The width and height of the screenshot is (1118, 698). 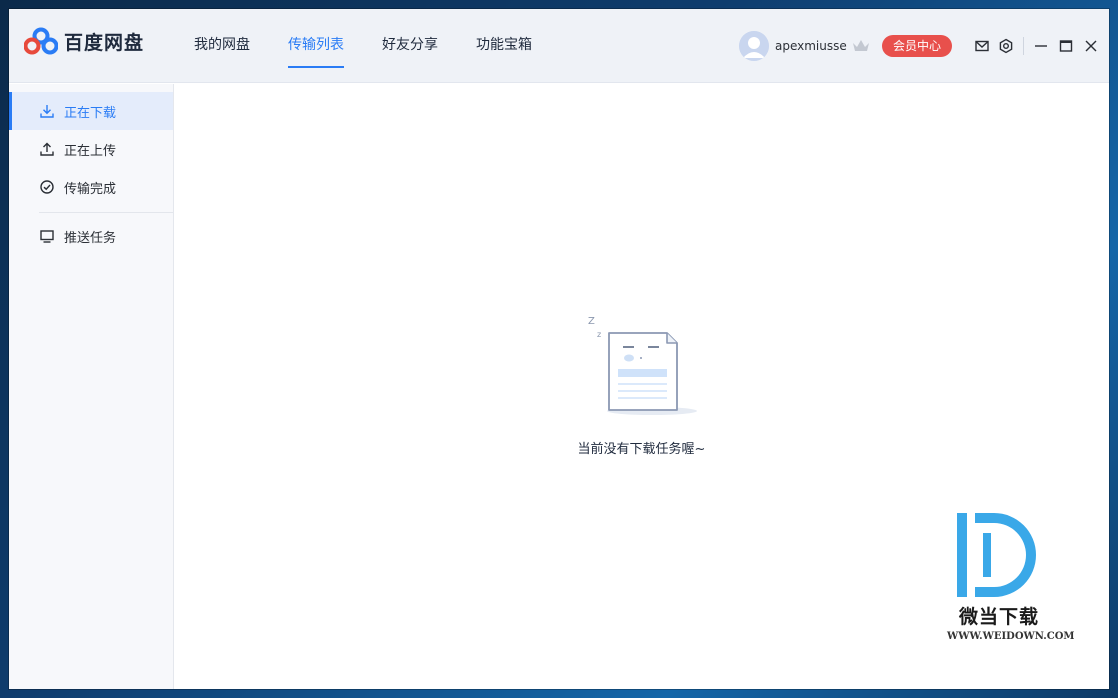 What do you see at coordinates (1091, 46) in the screenshot?
I see `close-icon` at bounding box center [1091, 46].